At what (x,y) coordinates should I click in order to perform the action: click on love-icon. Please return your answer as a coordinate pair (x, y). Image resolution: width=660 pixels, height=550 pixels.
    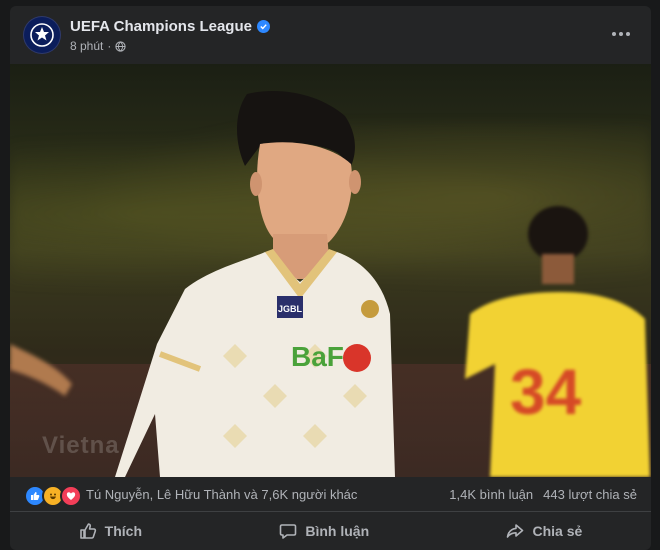
    Looking at the image, I should click on (71, 496).